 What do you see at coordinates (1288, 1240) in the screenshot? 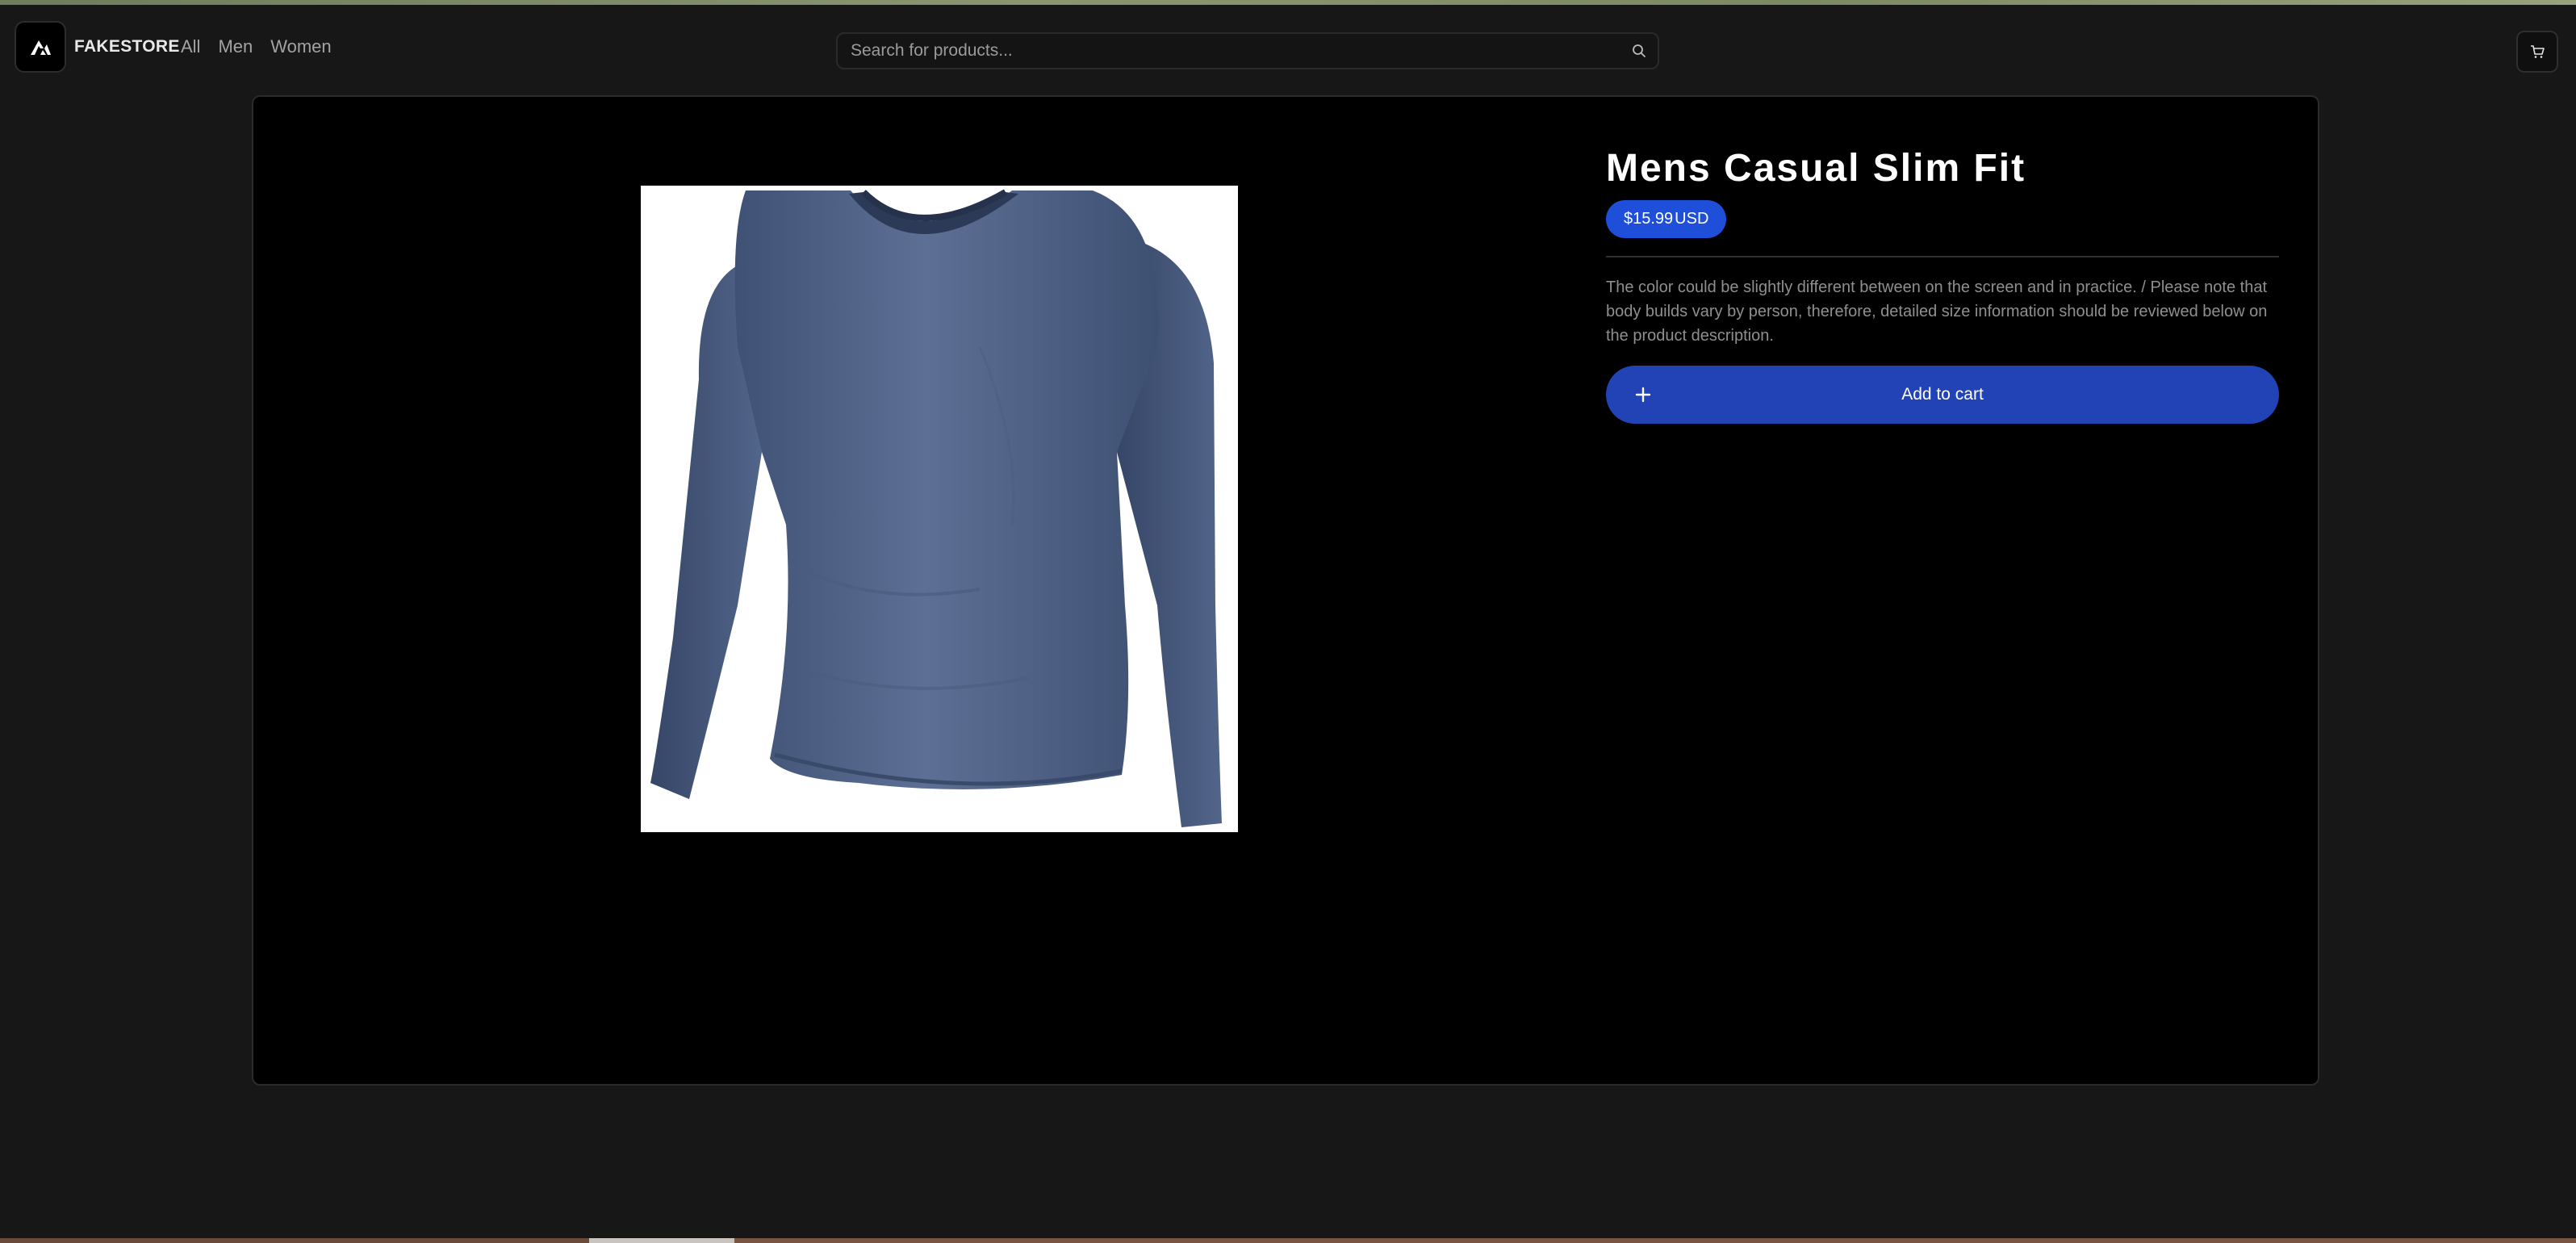
I see `window-bottom-strip` at bounding box center [1288, 1240].